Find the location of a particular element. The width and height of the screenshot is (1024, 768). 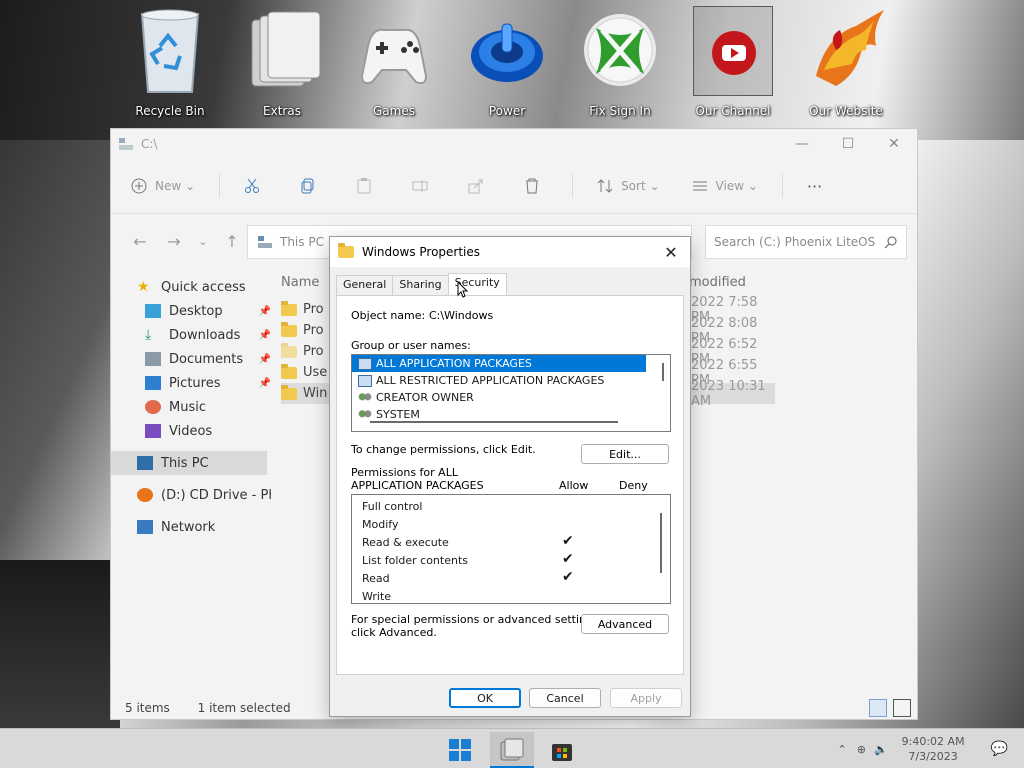

dialog-title-bar: Windows Properties is located at coordinates (510, 252).